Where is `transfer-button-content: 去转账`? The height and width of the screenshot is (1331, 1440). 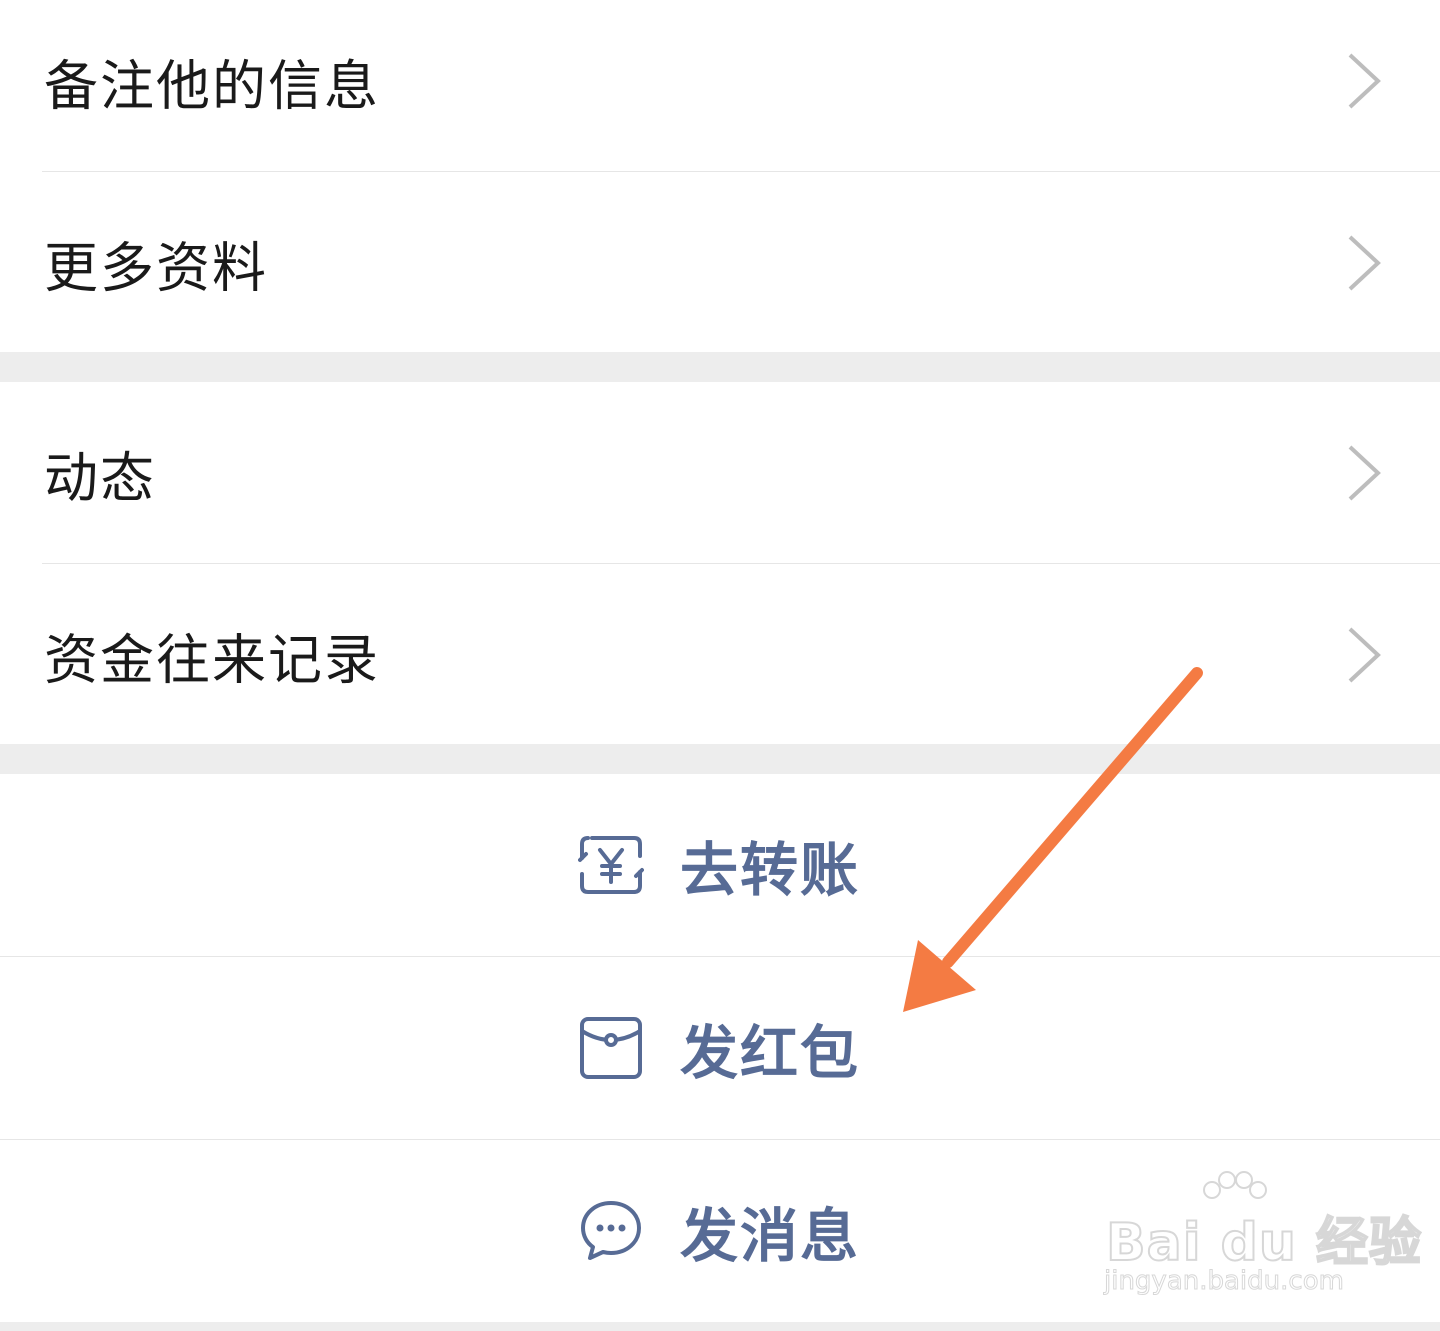
transfer-button-content: 去转账 is located at coordinates (719, 865).